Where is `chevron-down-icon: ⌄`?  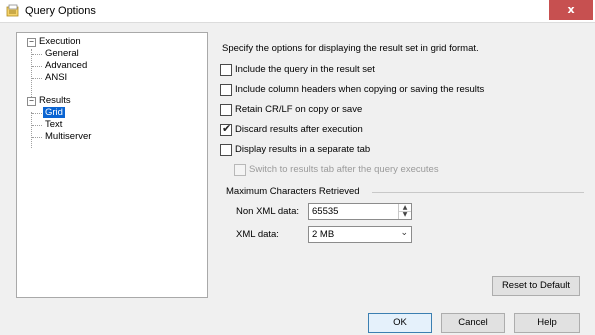 chevron-down-icon: ⌄ is located at coordinates (404, 233).